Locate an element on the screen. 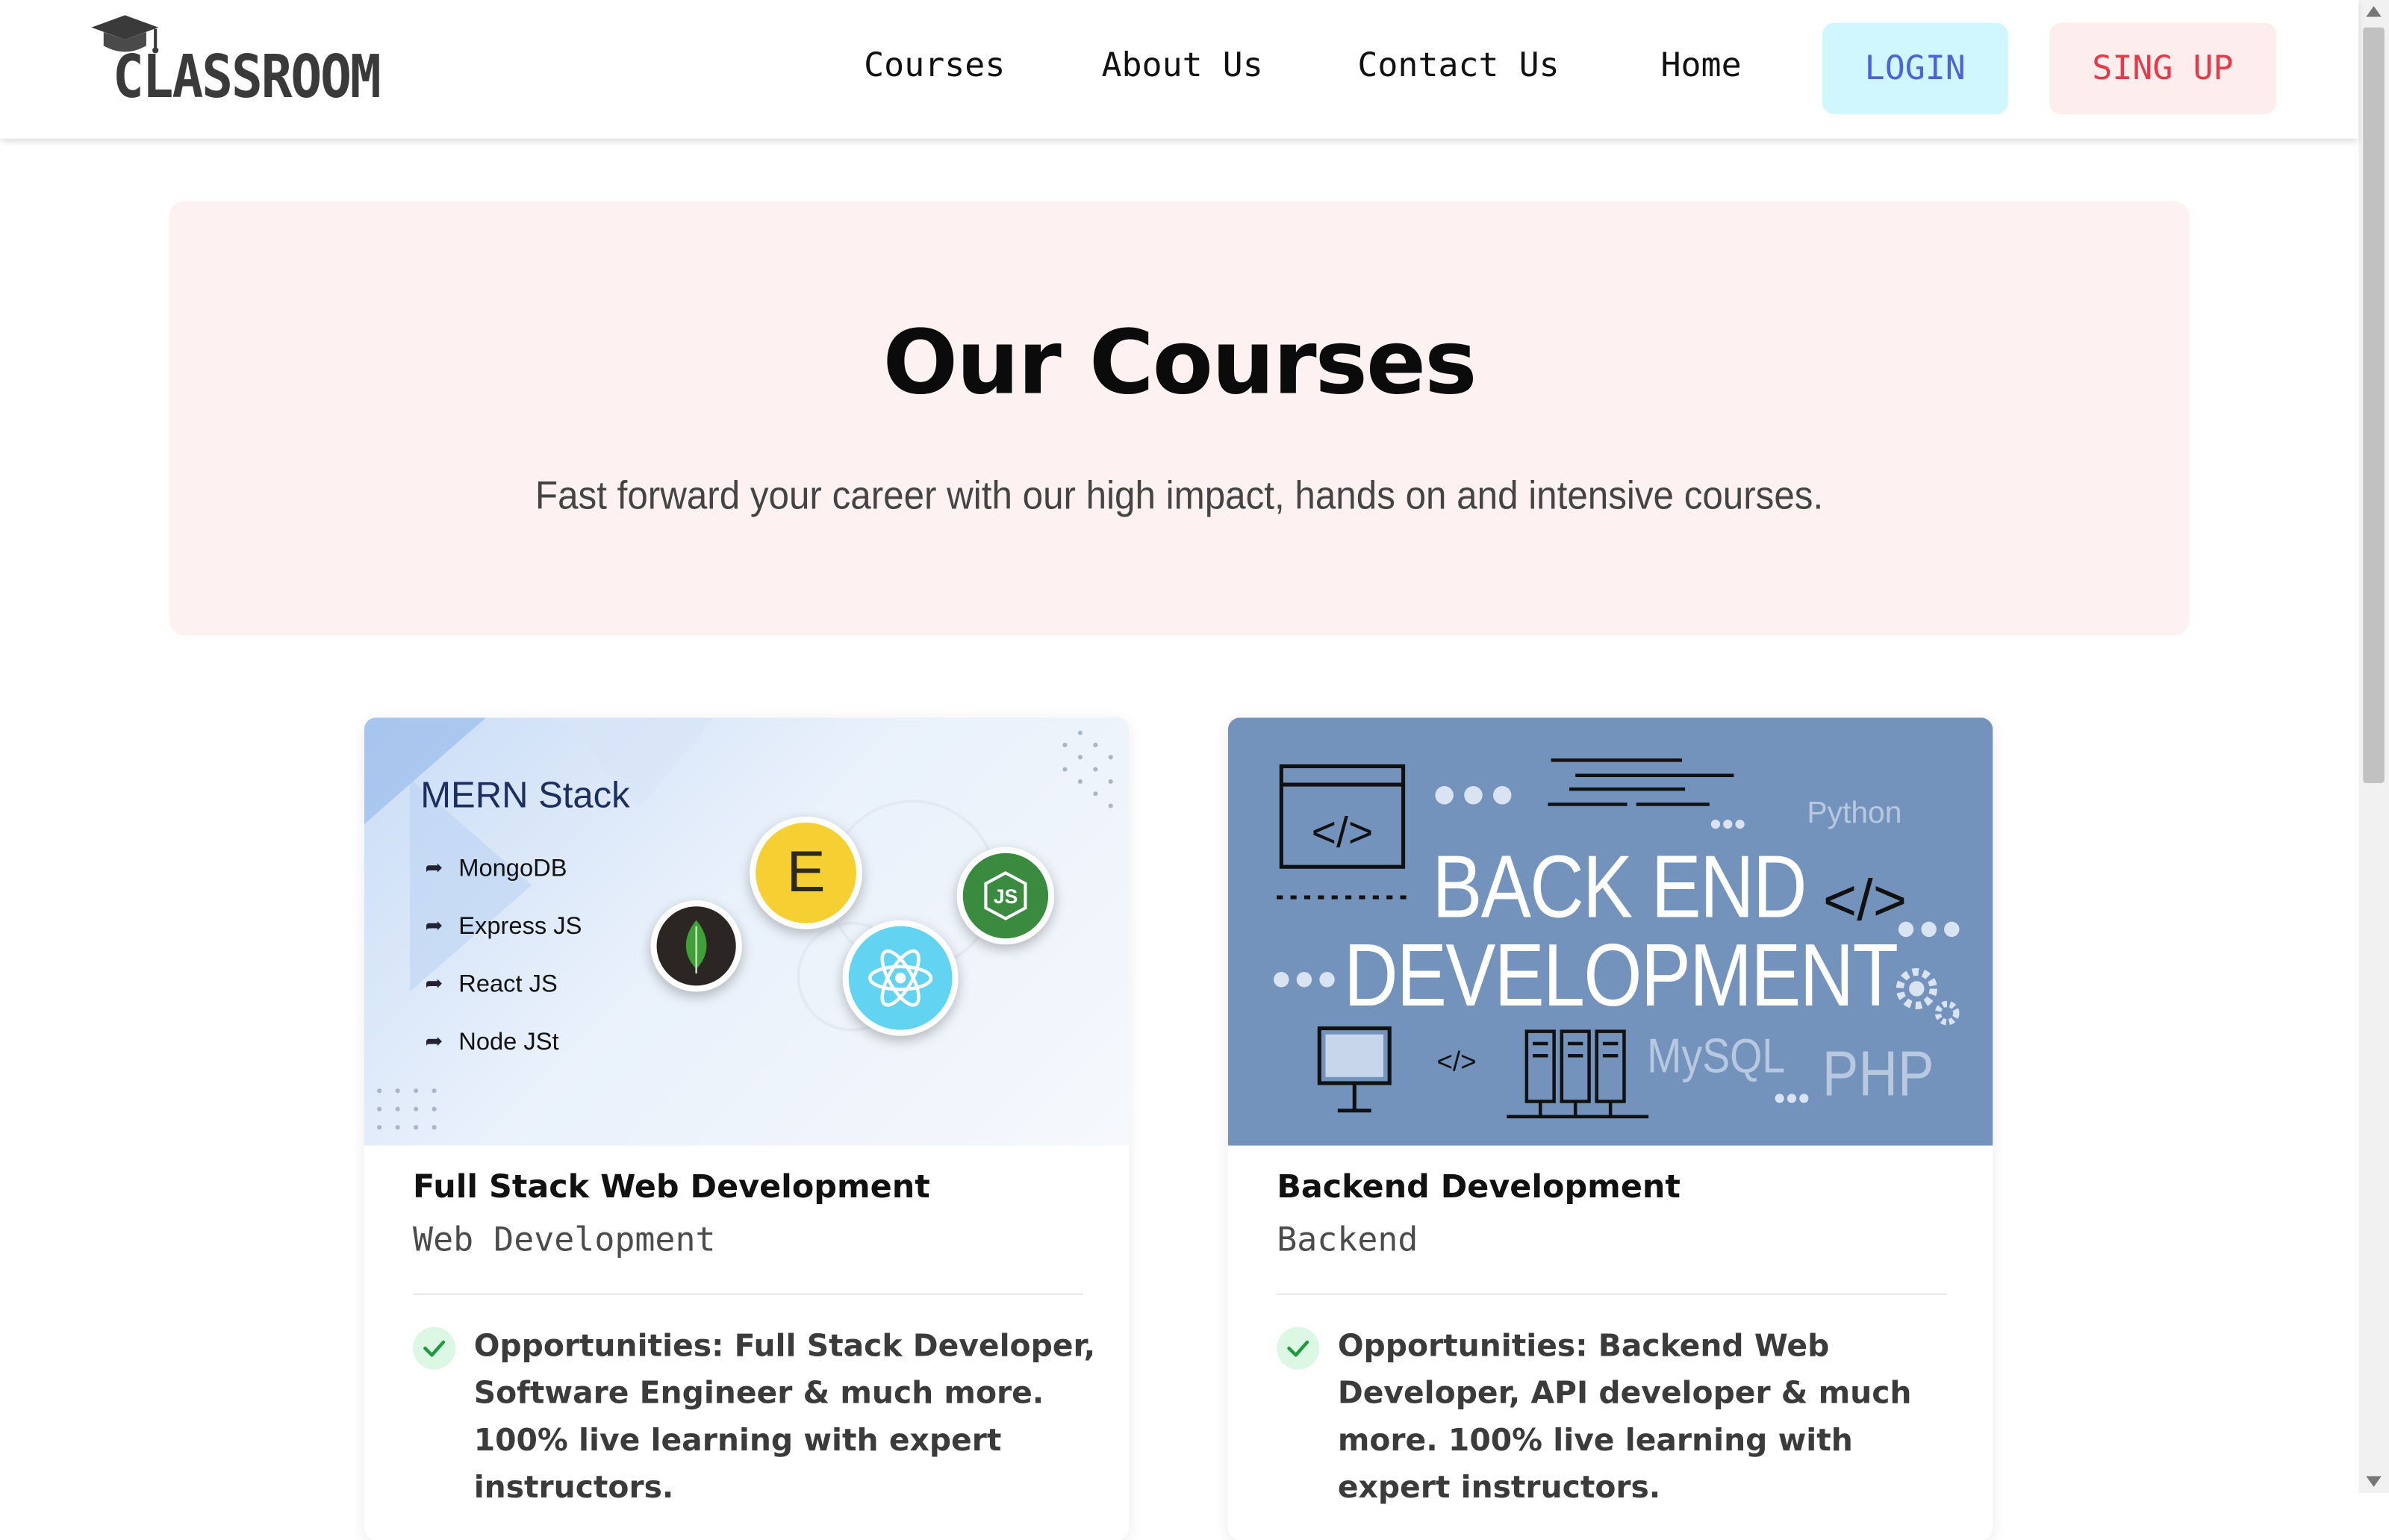 This screenshot has width=2389, height=1540. logo: CLASSROOM is located at coordinates (237, 63).